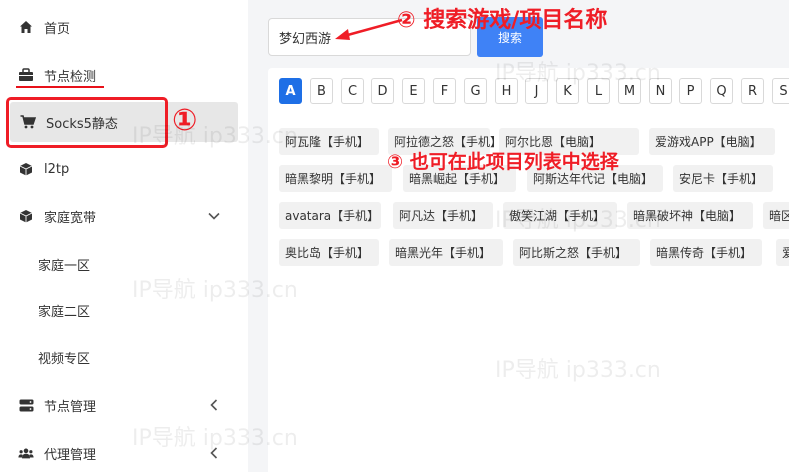  What do you see at coordinates (26, 27) in the screenshot?
I see `home-icon` at bounding box center [26, 27].